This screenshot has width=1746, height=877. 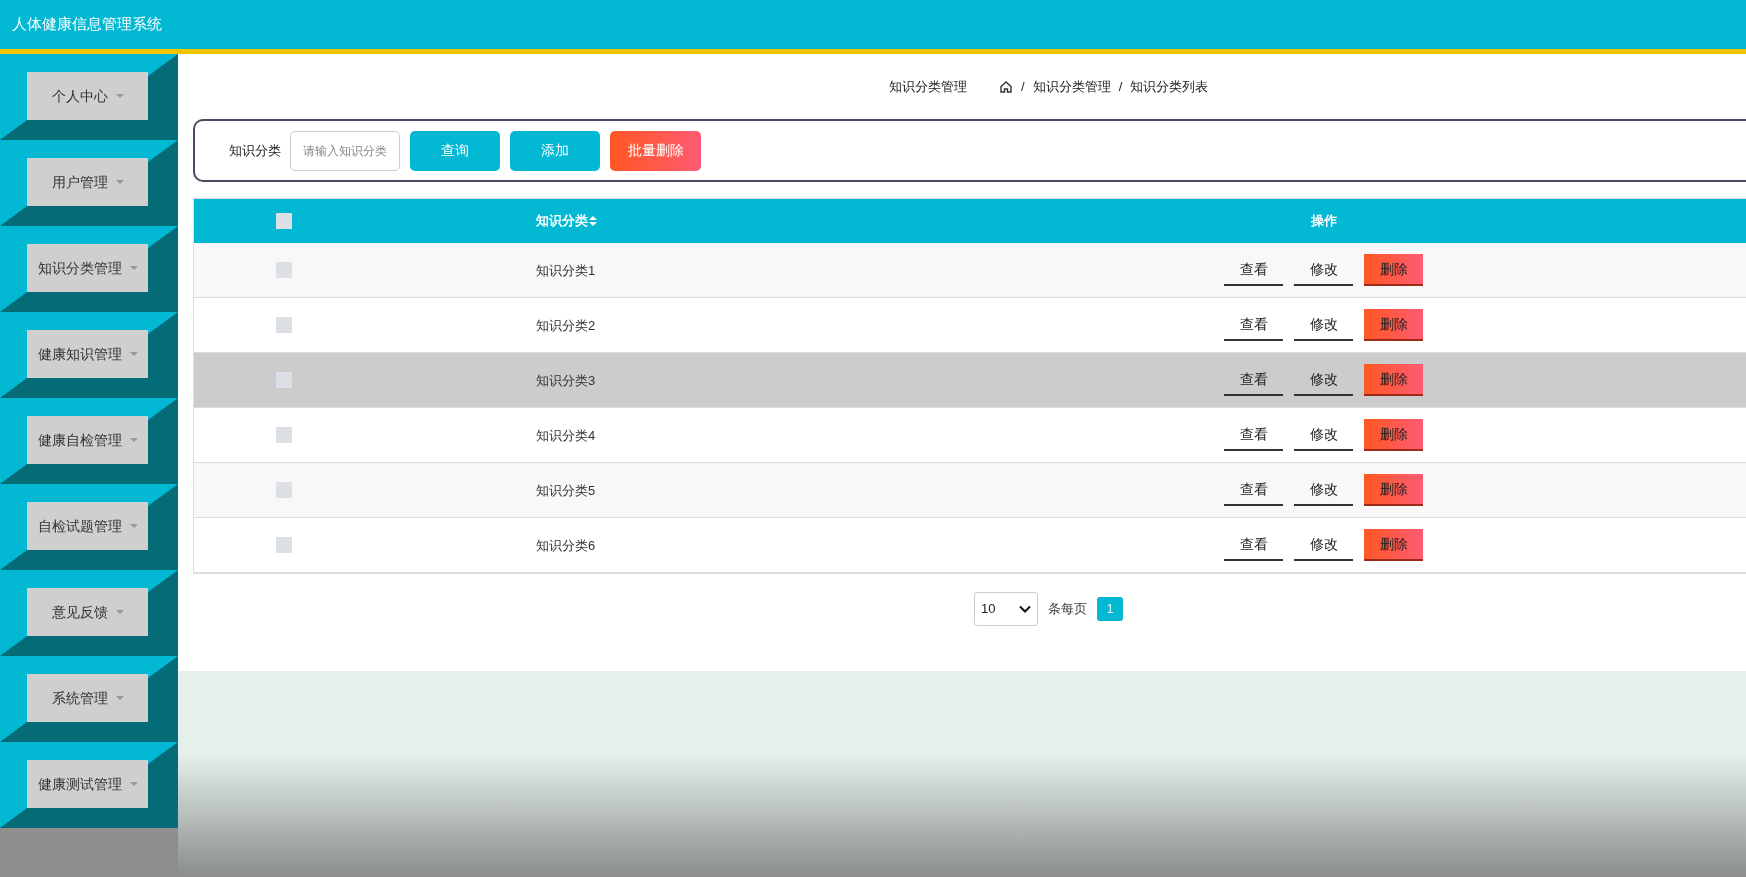 I want to click on sidebar-menu-button: 健康自检管理, so click(x=87, y=440).